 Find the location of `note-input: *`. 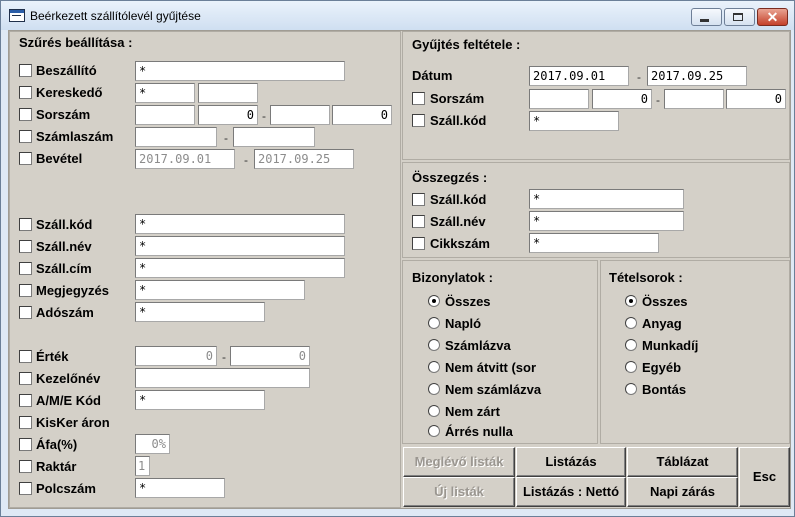

note-input: * is located at coordinates (220, 290).